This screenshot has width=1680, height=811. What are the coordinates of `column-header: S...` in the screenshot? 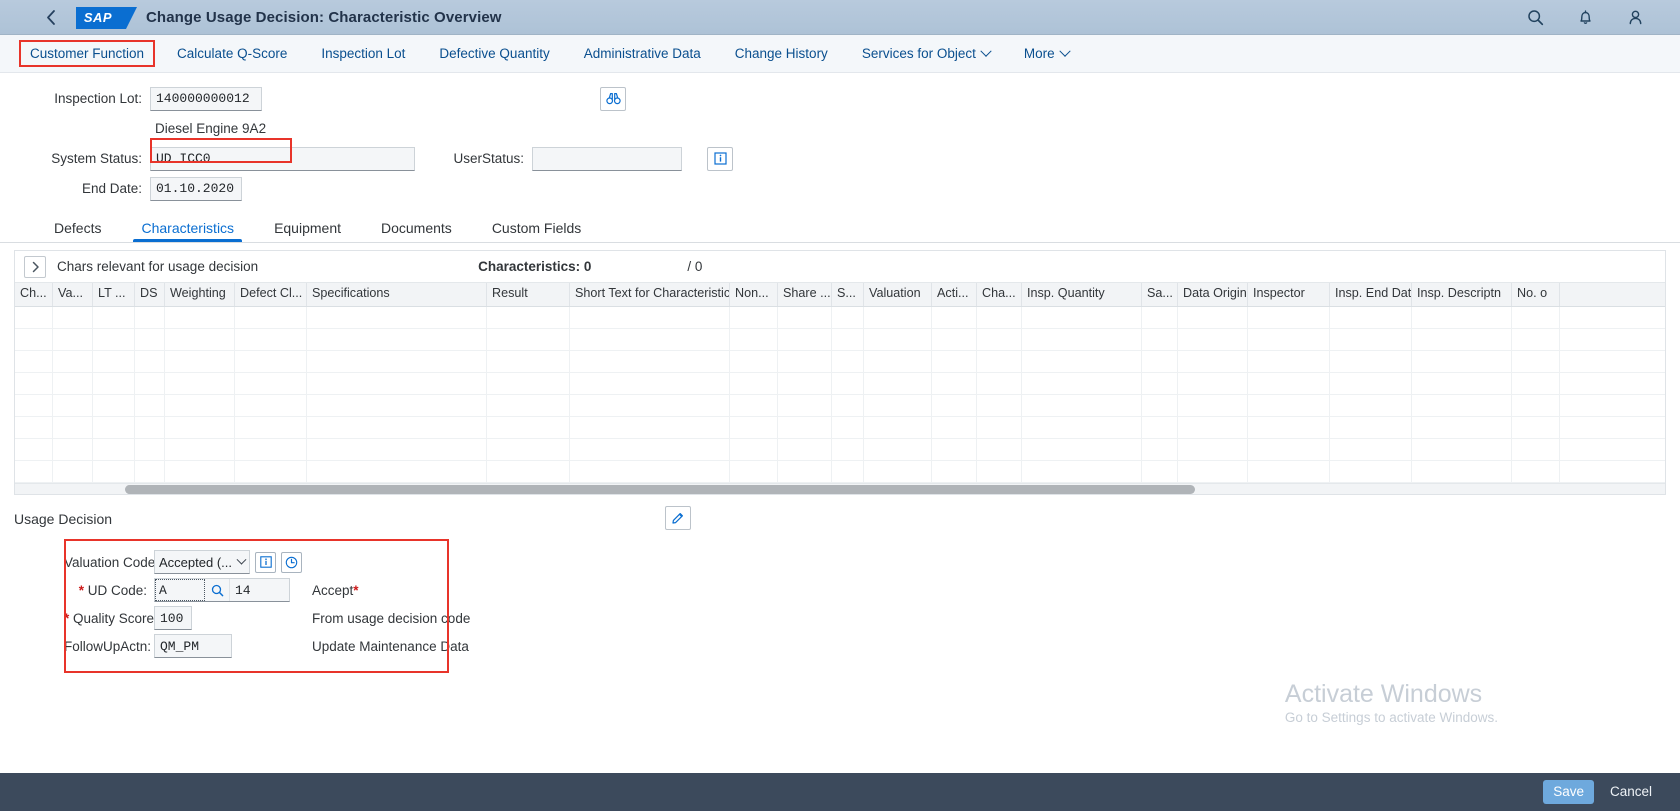 It's located at (848, 294).